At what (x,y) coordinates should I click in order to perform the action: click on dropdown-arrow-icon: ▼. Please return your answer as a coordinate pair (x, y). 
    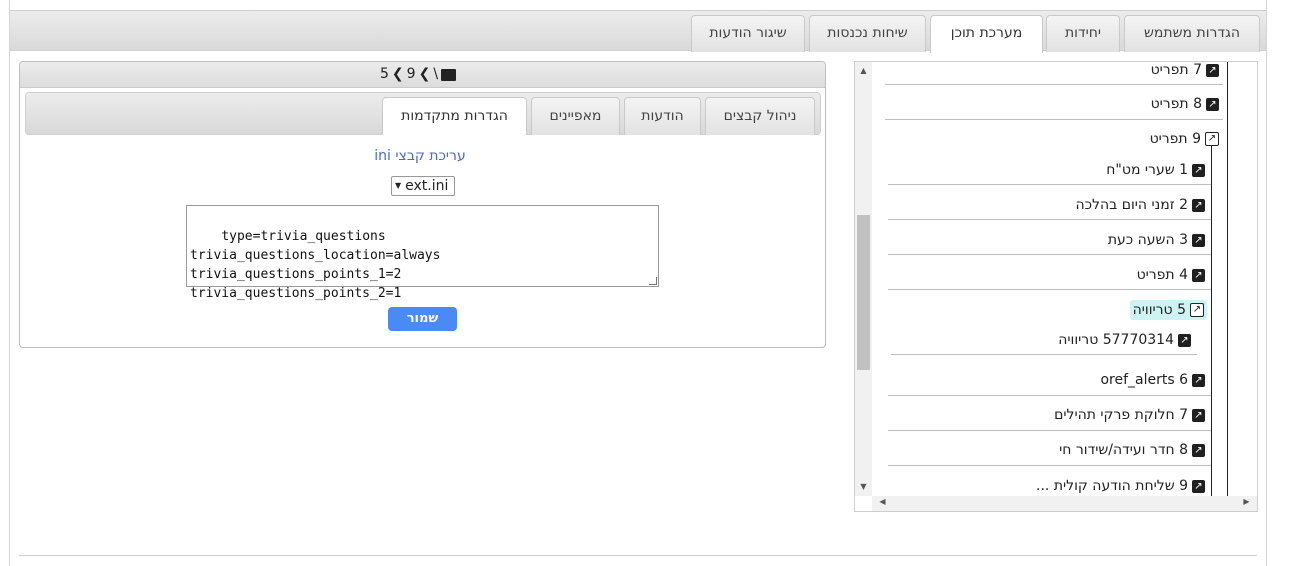
    Looking at the image, I should click on (398, 185).